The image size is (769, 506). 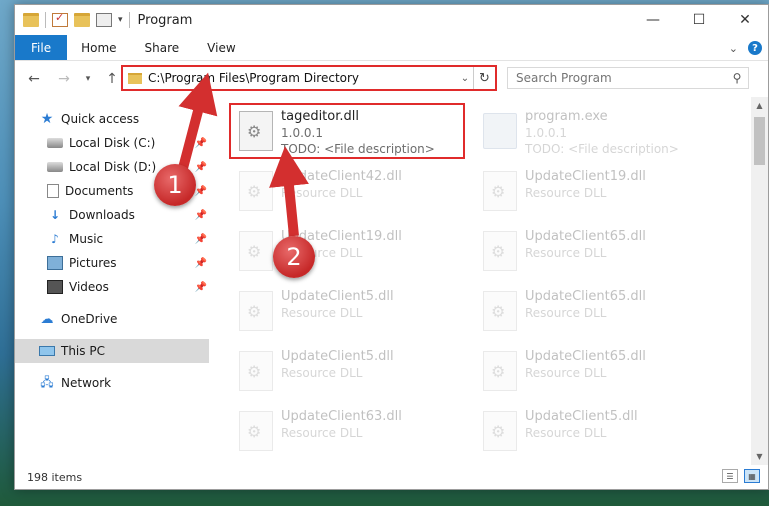 I want to click on refresh-icon: ↻, so click(x=484, y=78).